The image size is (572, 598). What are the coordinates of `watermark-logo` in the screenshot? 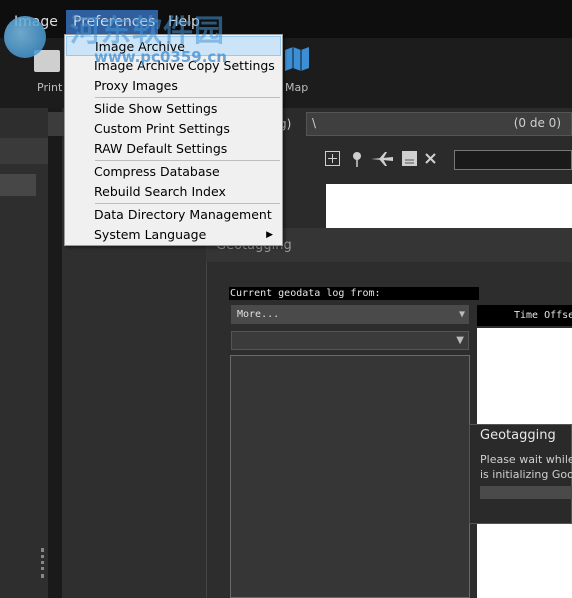 It's located at (25, 37).